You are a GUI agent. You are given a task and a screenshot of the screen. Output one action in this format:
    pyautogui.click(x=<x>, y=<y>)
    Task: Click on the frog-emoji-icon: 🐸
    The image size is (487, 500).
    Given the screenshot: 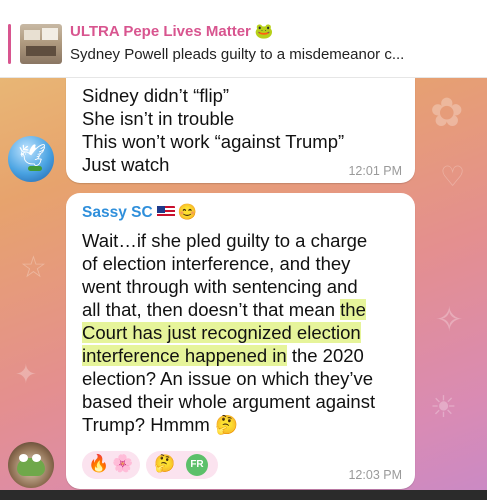 What is the action you would take?
    pyautogui.click(x=264, y=31)
    